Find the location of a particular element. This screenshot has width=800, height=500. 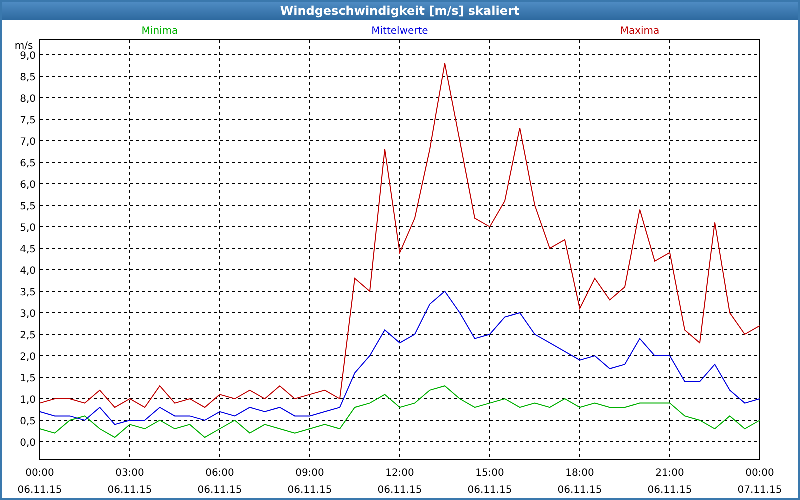

y-tick-label: 4,0 is located at coordinates (28, 271).